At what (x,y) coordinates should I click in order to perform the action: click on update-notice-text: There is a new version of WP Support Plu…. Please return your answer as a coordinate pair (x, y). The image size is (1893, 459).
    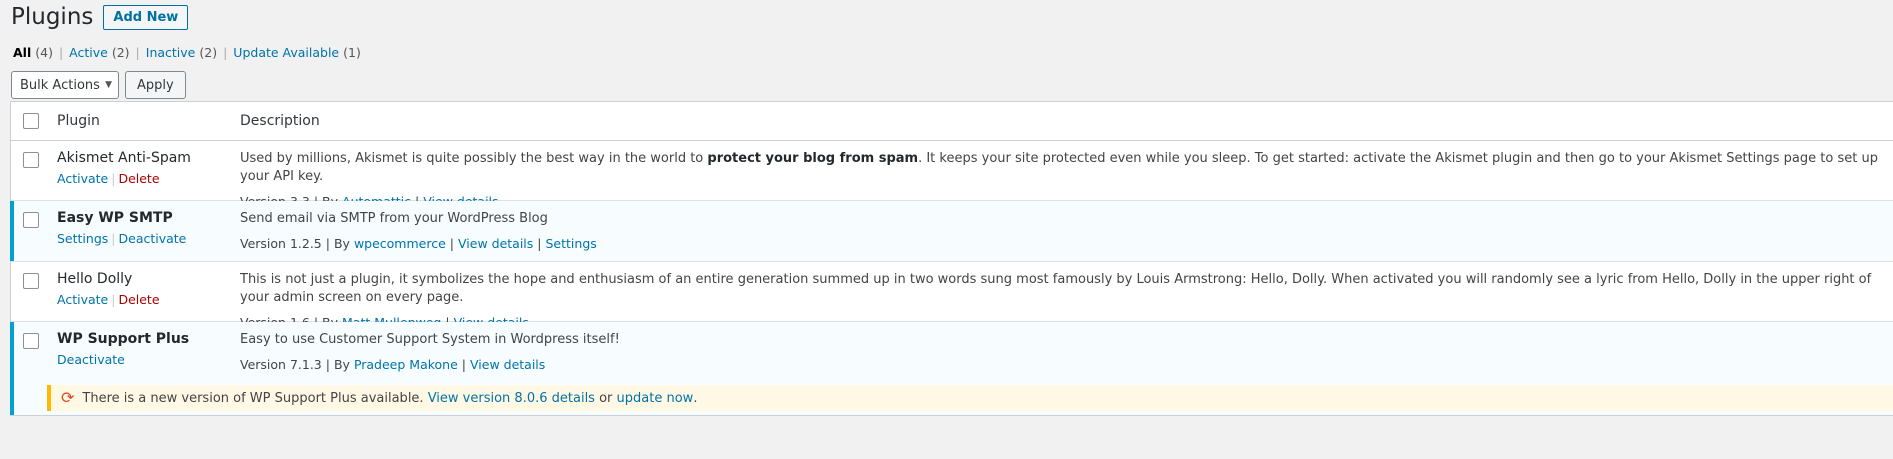
    Looking at the image, I should click on (253, 398).